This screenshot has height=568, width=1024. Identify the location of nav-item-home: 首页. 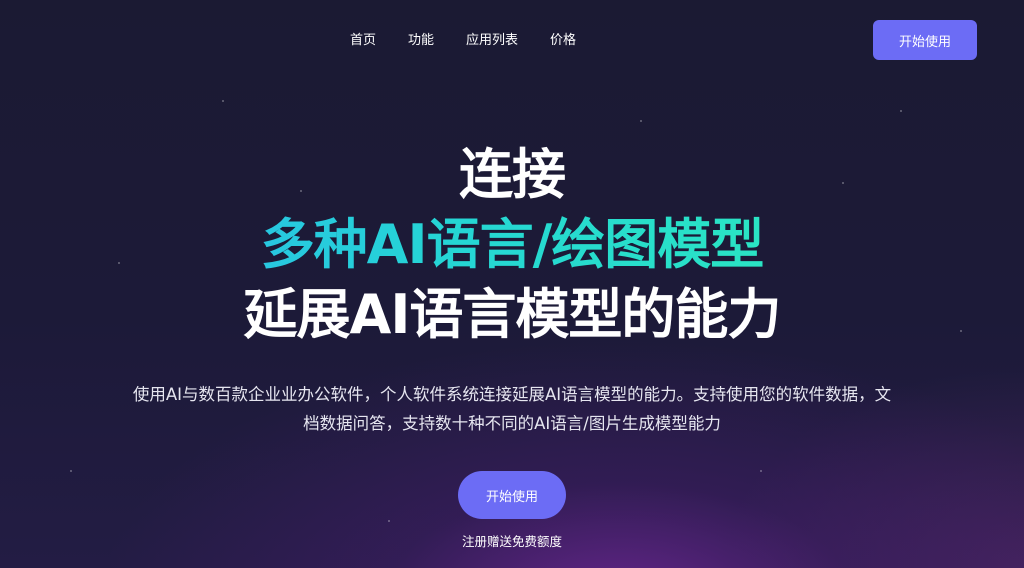
(363, 41).